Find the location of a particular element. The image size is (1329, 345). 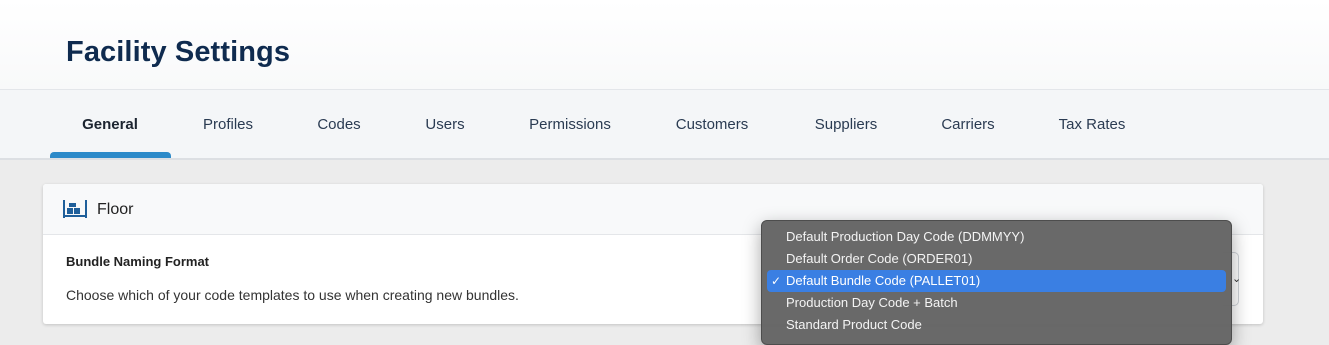

dropdown-option: Production Day Code + Batch is located at coordinates (996, 303).